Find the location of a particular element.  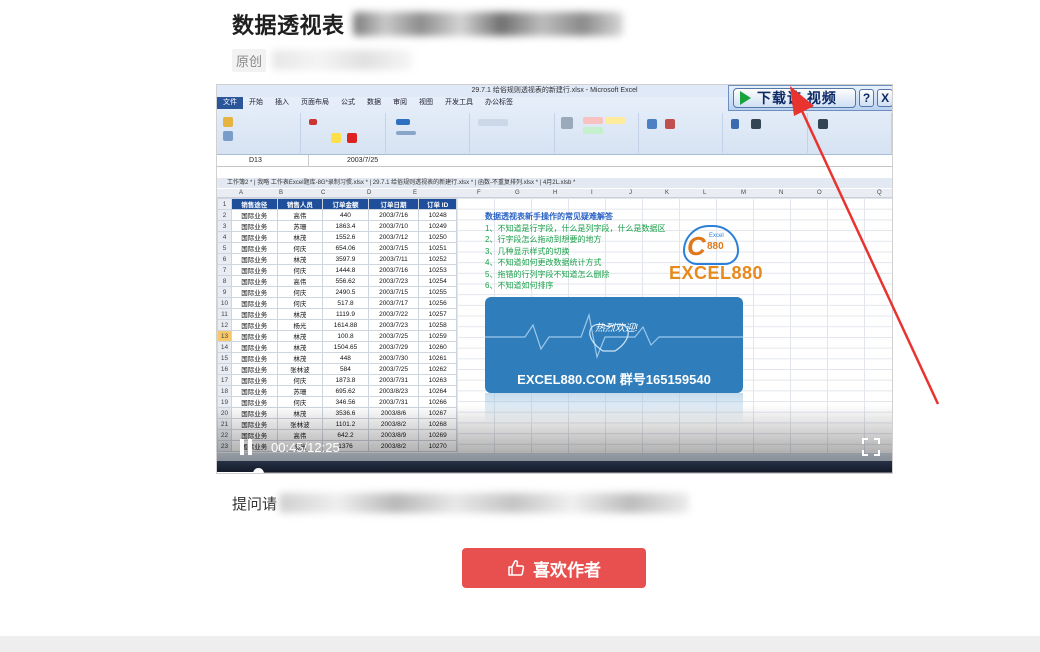

excel-tab: 审阅 is located at coordinates (400, 102).